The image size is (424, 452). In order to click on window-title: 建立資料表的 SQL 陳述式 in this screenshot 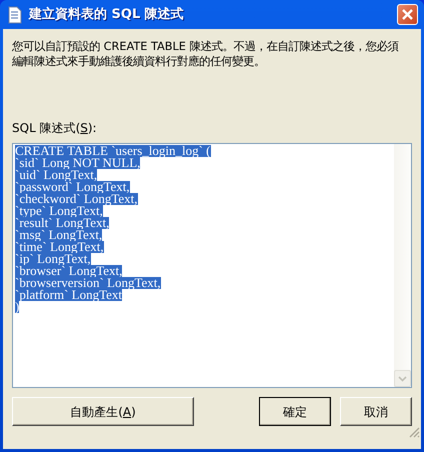, I will do `click(107, 15)`.